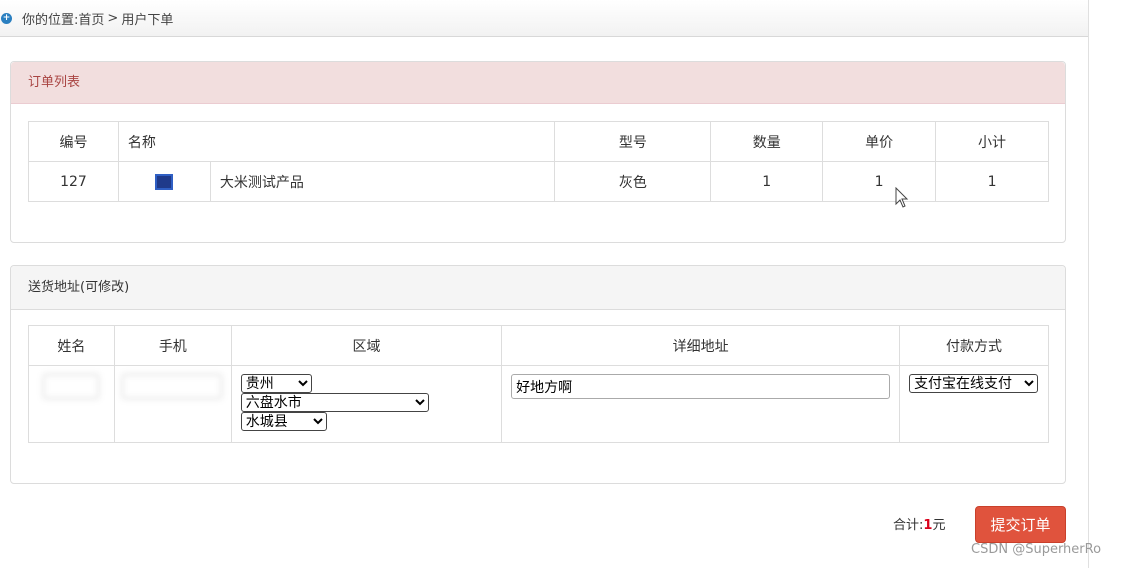 The height and width of the screenshot is (568, 1129). Describe the element at coordinates (767, 181) in the screenshot. I see `product-qty: 1` at that location.